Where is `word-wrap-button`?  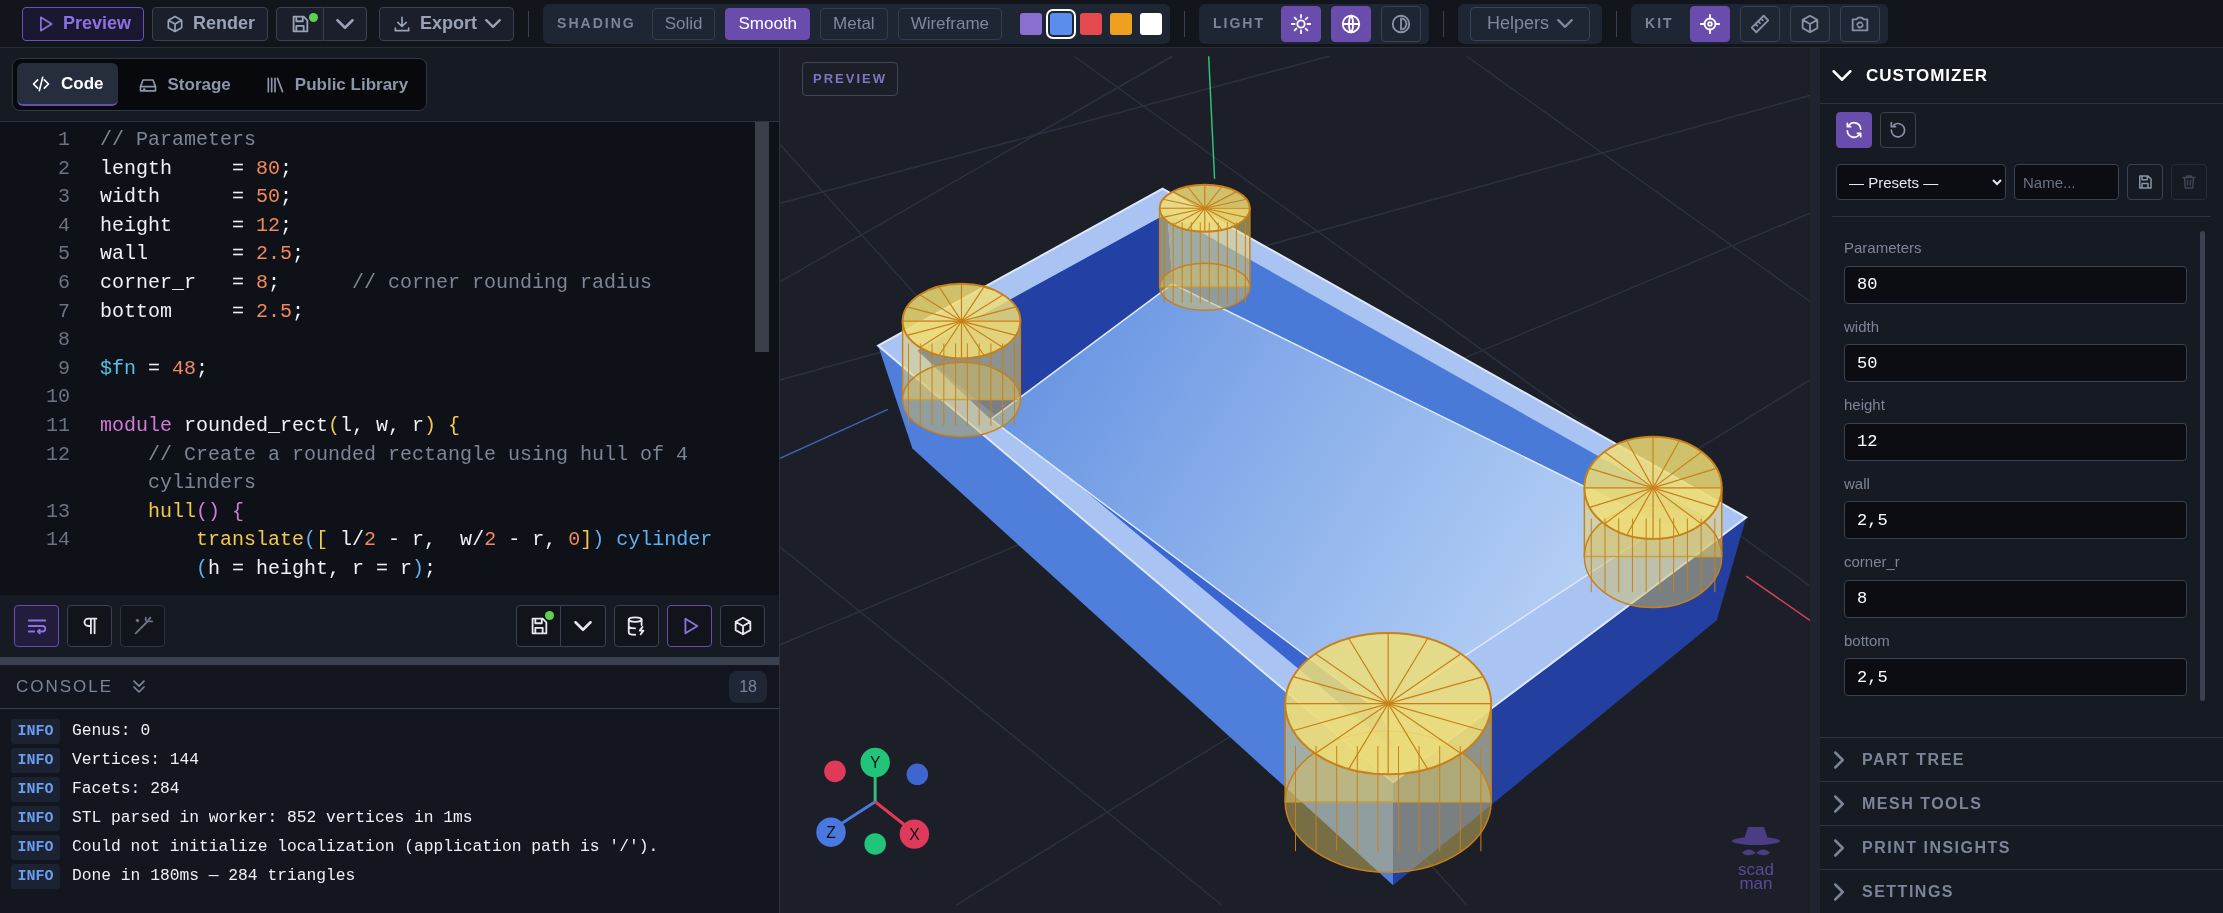 word-wrap-button is located at coordinates (36, 626).